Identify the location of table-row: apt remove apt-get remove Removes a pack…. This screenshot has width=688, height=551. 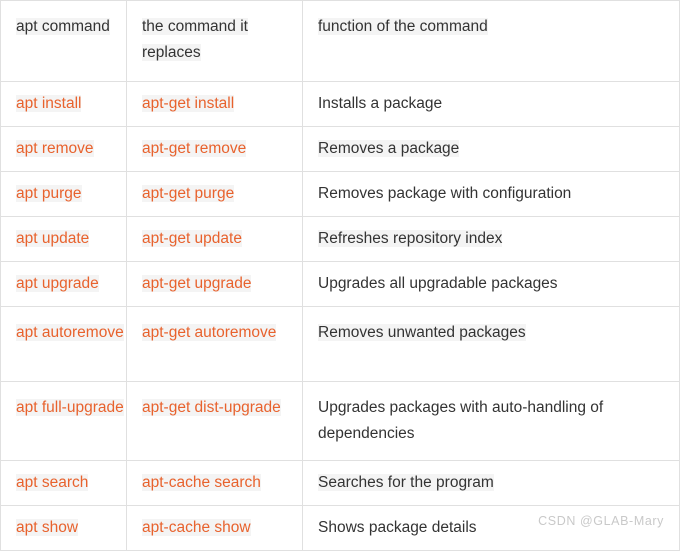
(340, 149).